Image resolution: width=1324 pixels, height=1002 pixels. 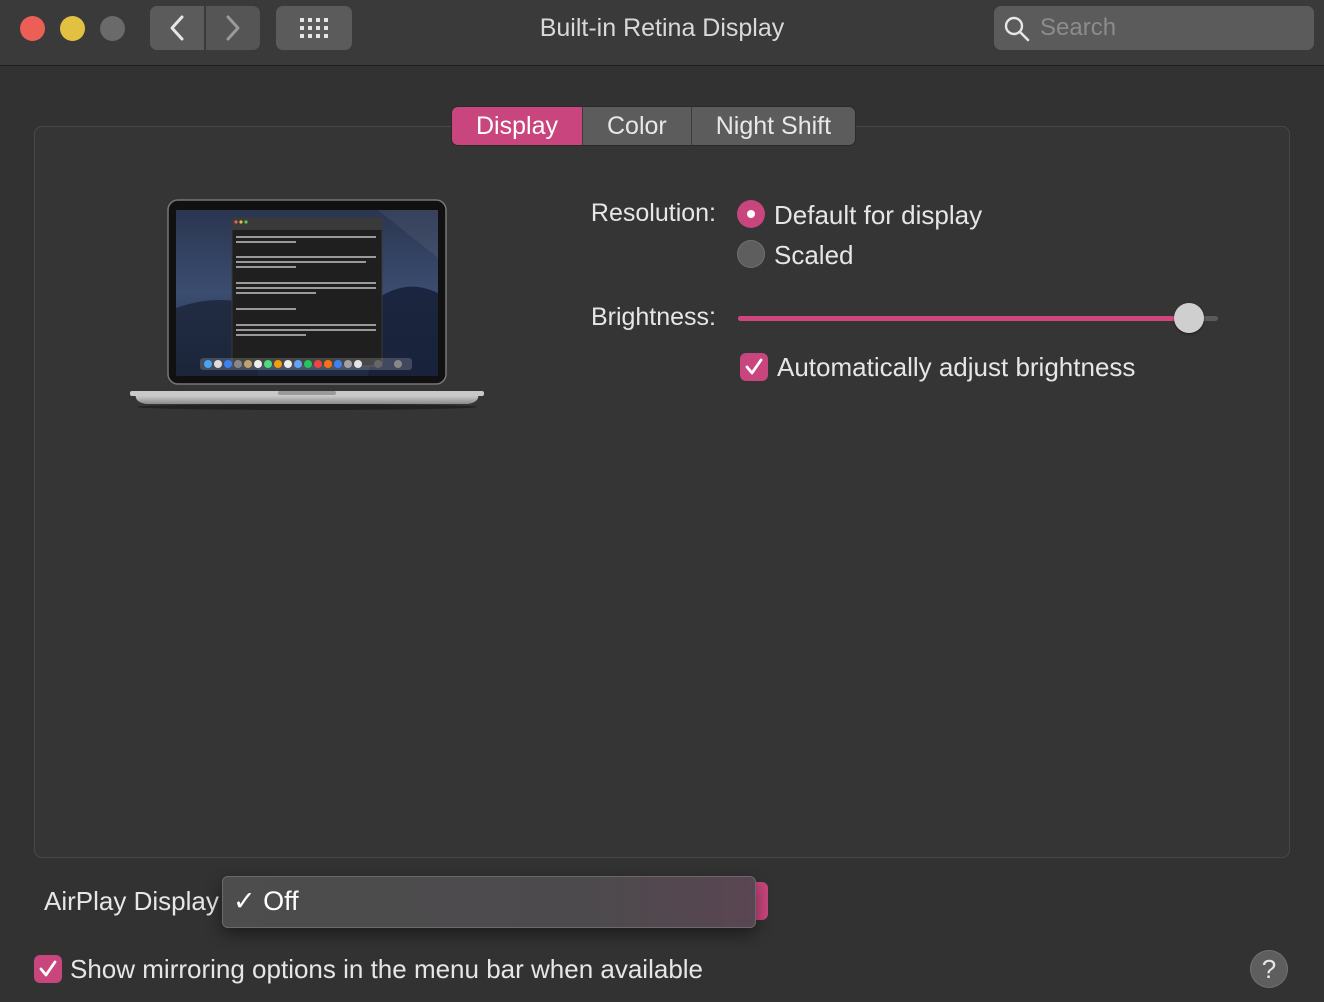 What do you see at coordinates (761, 901) in the screenshot?
I see `airplay-popup-stepper` at bounding box center [761, 901].